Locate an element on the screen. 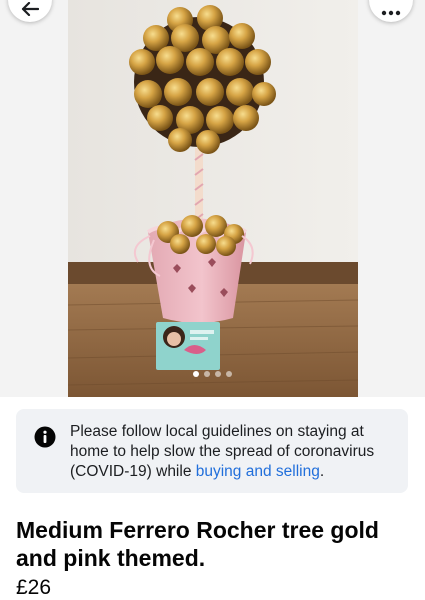  buying-and-selling-link: buying and selling is located at coordinates (258, 471).